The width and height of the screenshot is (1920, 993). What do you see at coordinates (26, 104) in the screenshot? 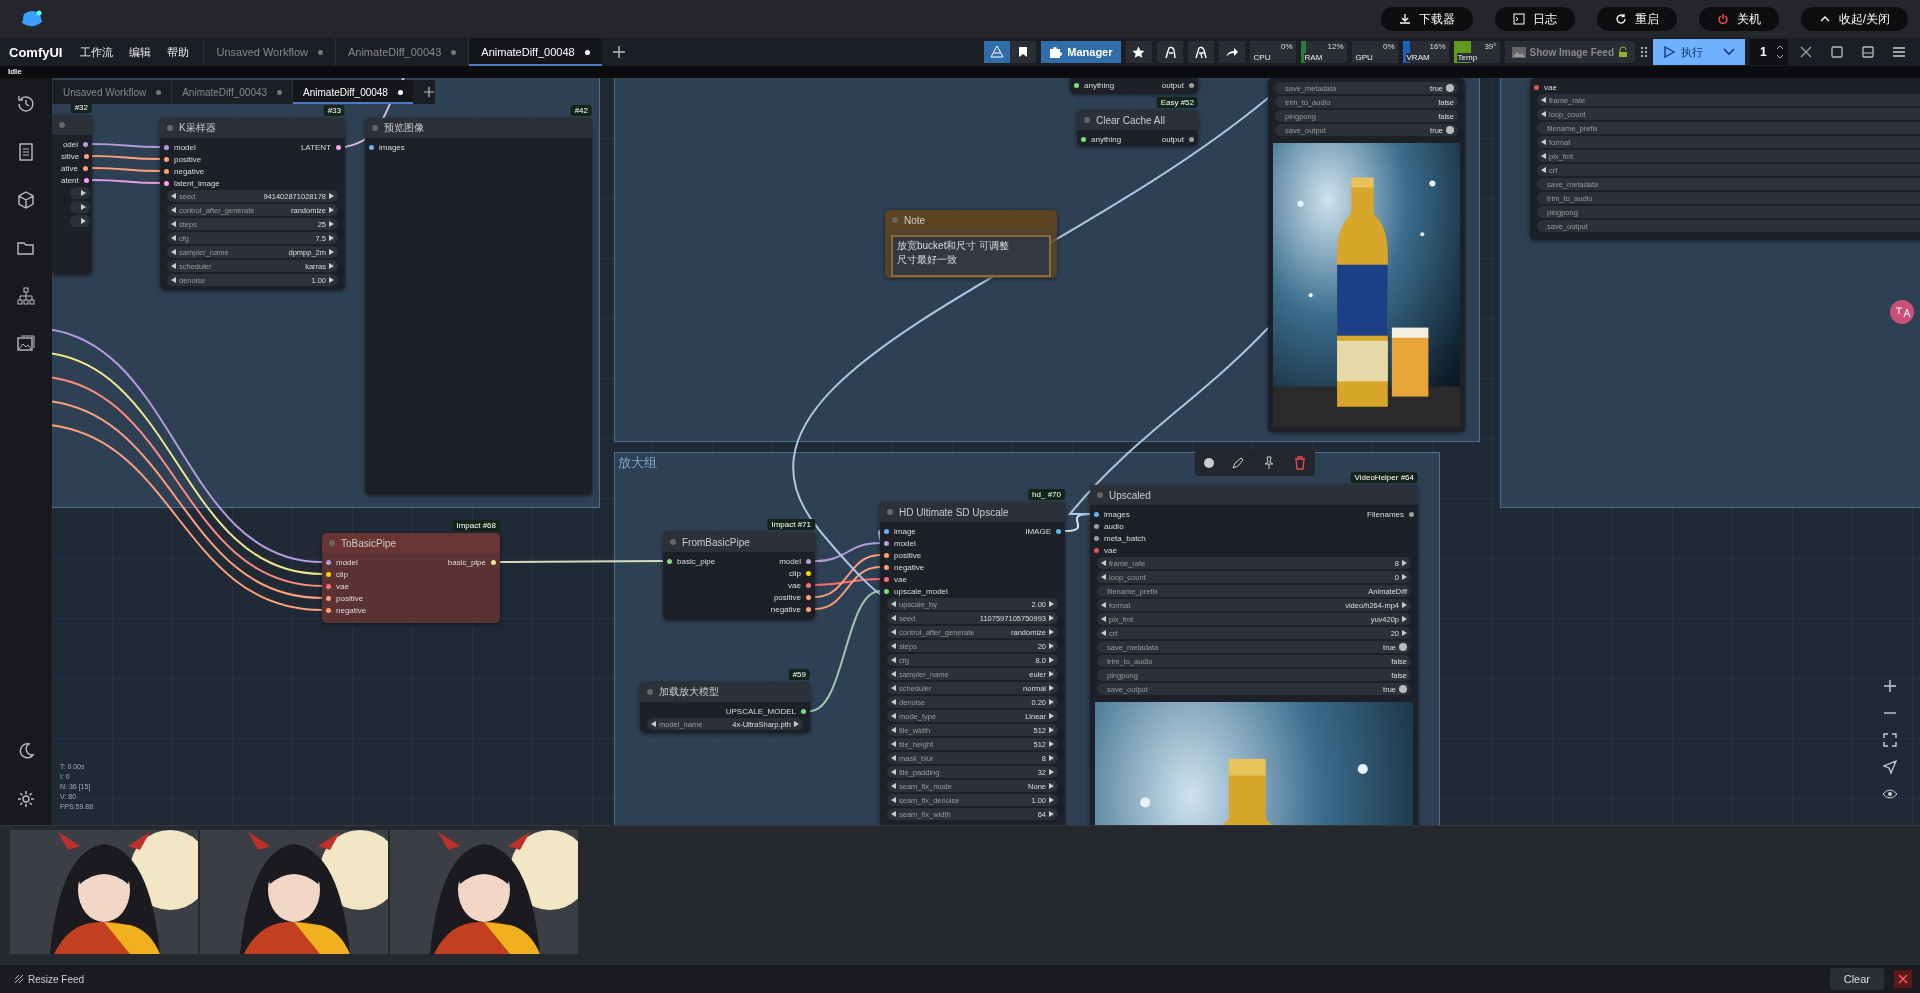
I see `history-icon` at bounding box center [26, 104].